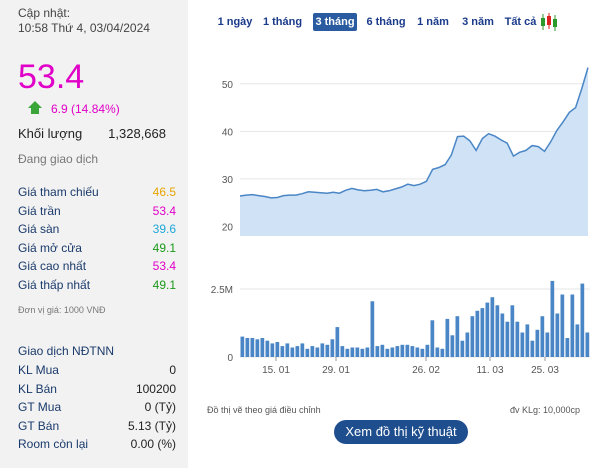 The width and height of the screenshot is (599, 468). What do you see at coordinates (520, 22) in the screenshot?
I see `tab-tất-cả: Tất cả` at bounding box center [520, 22].